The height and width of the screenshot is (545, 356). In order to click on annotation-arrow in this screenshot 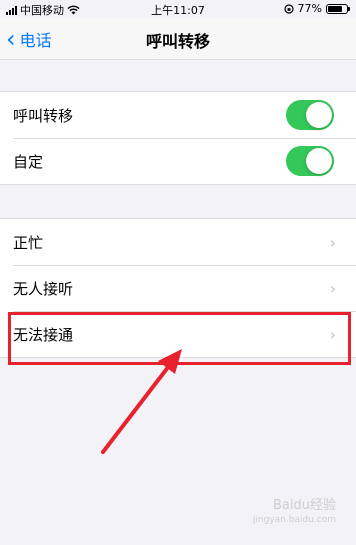, I will do `click(141, 401)`.